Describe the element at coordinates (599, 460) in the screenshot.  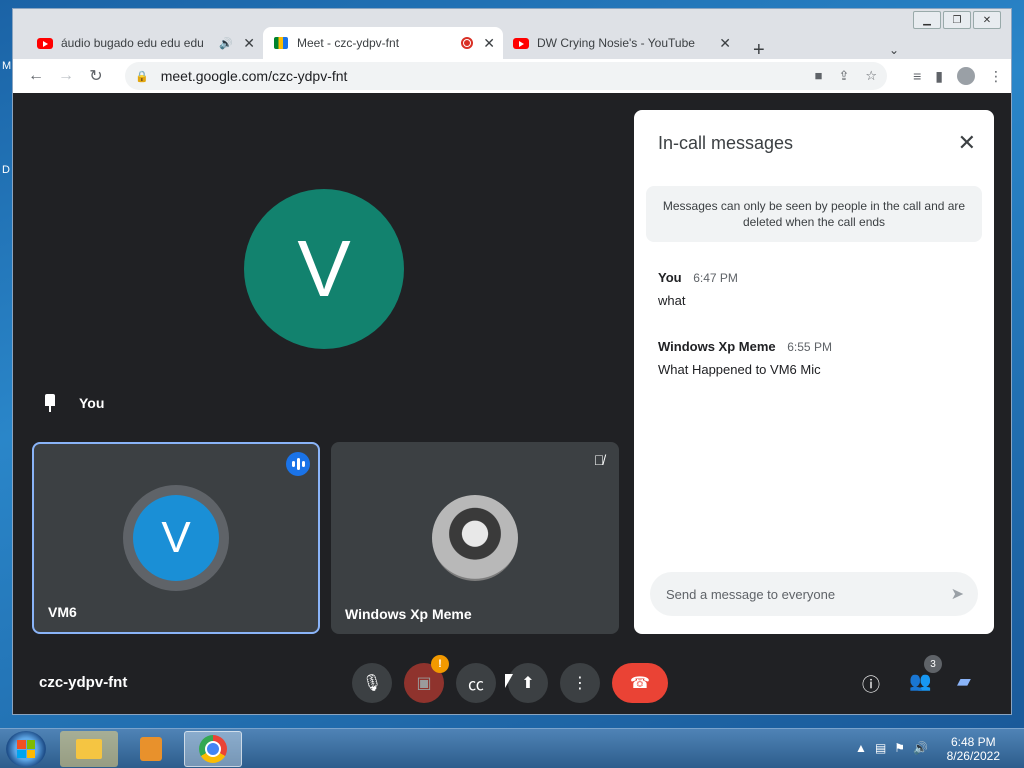
I see `mic-off-icon: 🎙̸` at that location.